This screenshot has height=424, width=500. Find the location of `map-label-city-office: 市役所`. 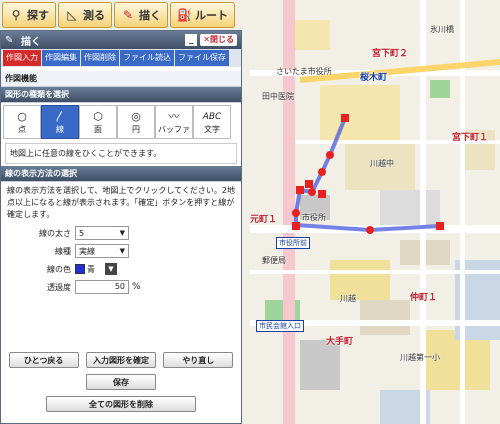

map-label-city-office: 市役所 is located at coordinates (314, 217).